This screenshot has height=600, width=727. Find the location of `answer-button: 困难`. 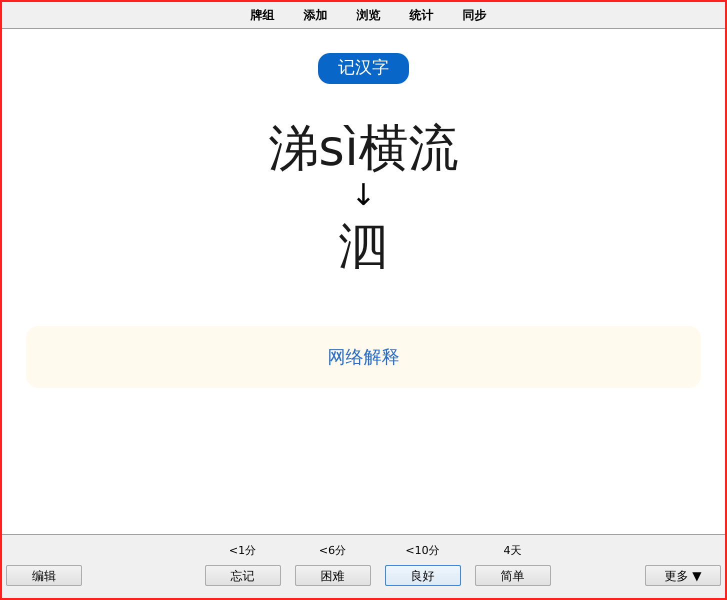

answer-button: 困难 is located at coordinates (332, 575).